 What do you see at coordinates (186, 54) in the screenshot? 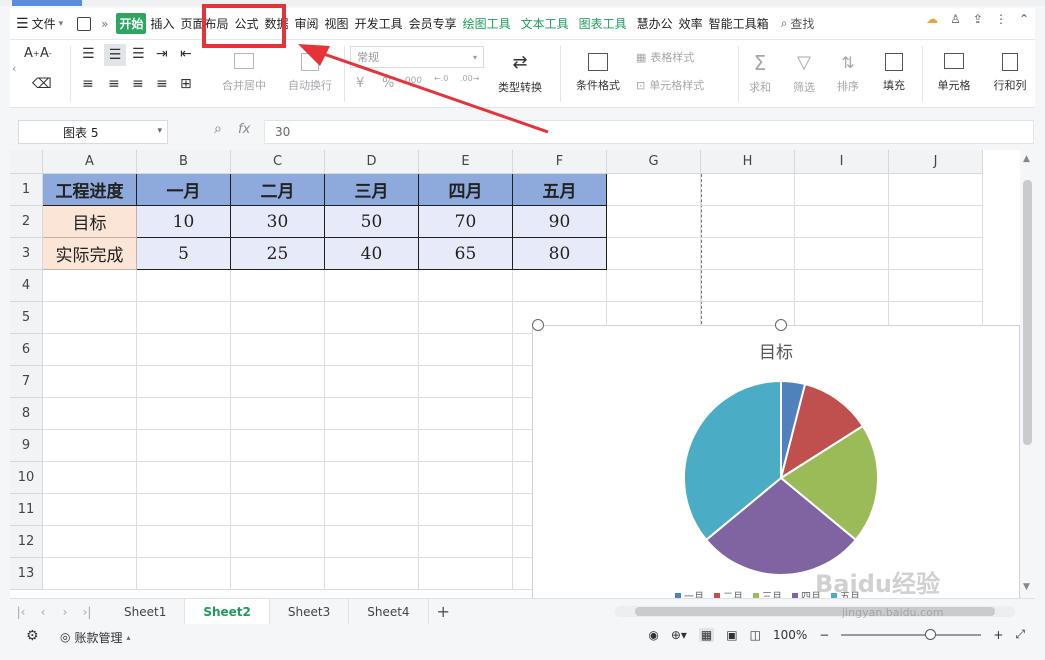
I see `outdent-icon: ⇤` at bounding box center [186, 54].